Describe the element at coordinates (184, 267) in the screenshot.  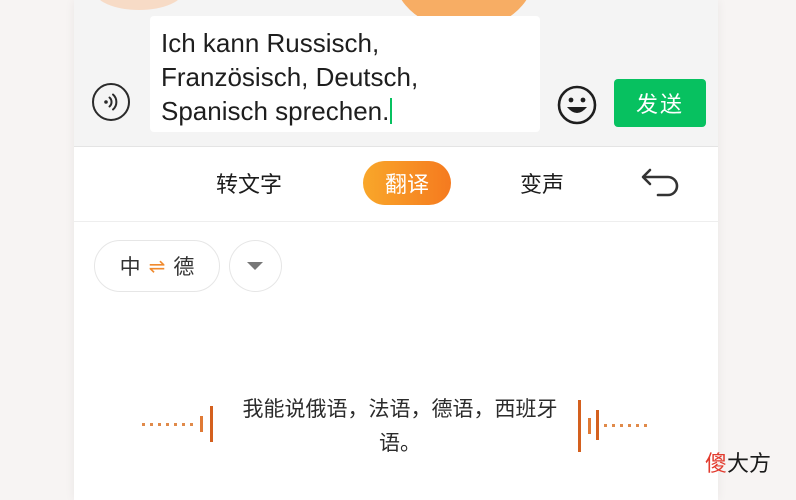
I see `target-language: 德` at that location.